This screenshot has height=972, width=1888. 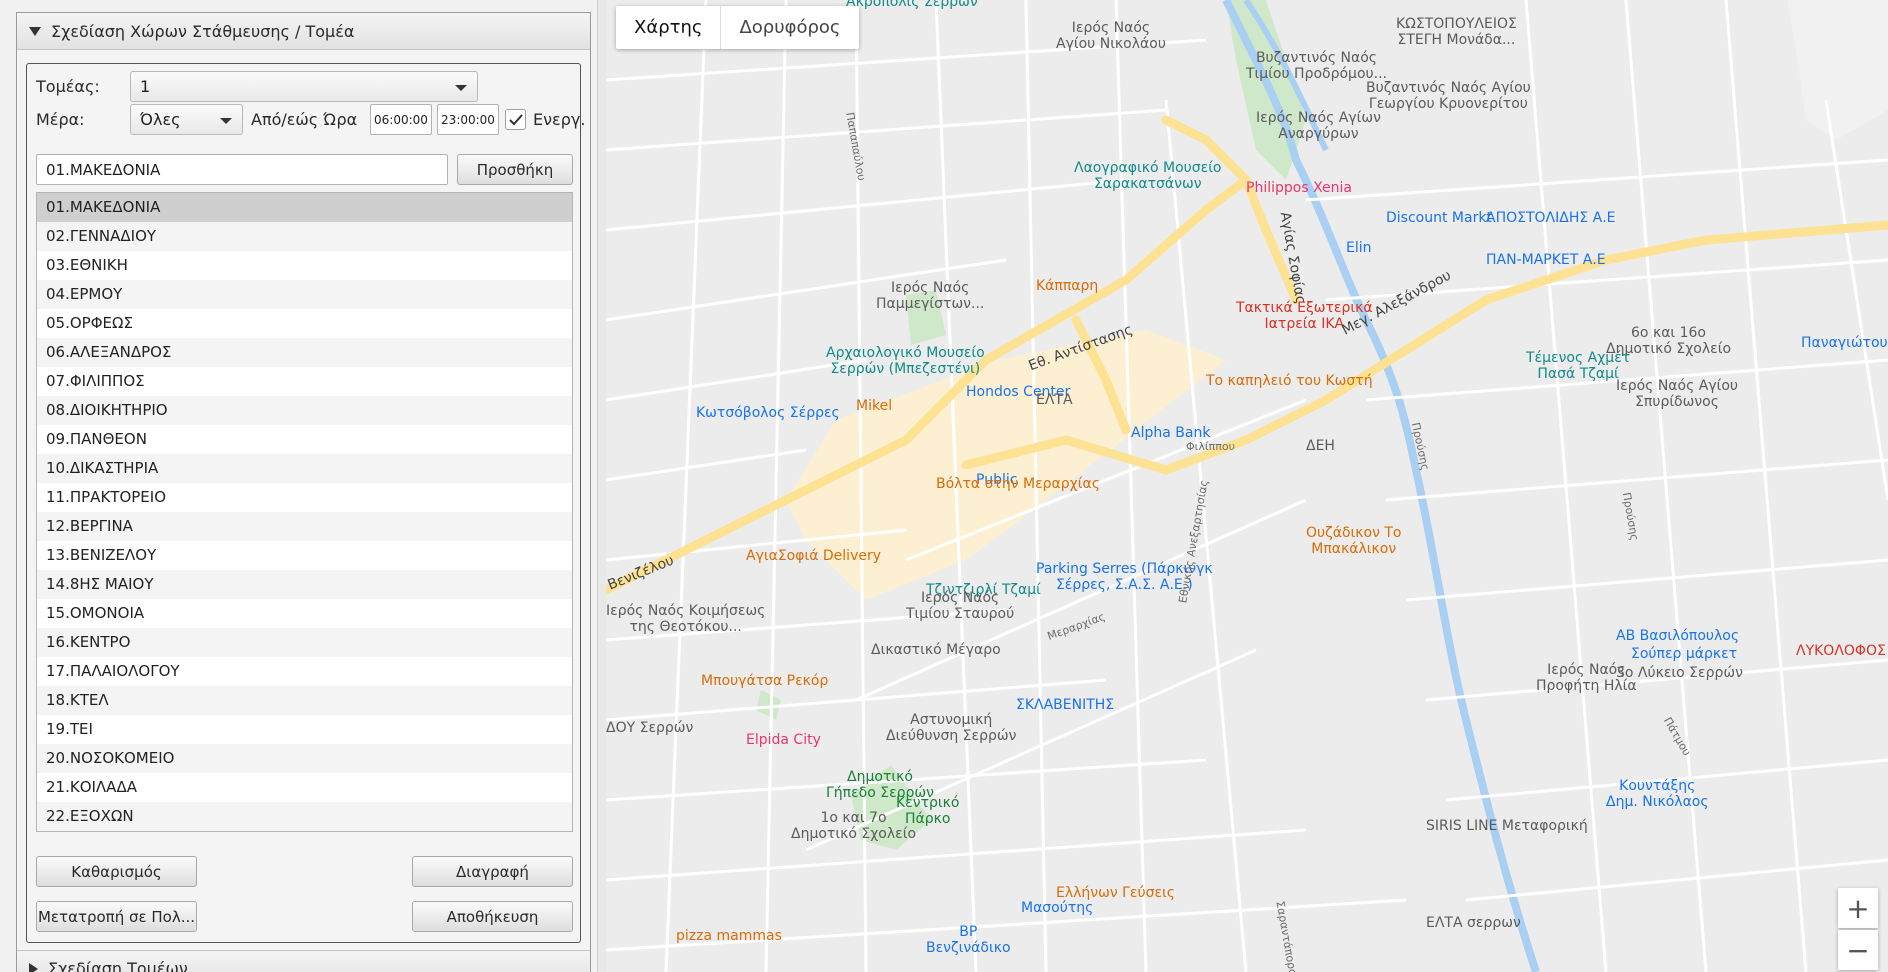 I want to click on map-place-label: Ιερός Ναός Αγίων Αναργύρων, so click(x=1318, y=126).